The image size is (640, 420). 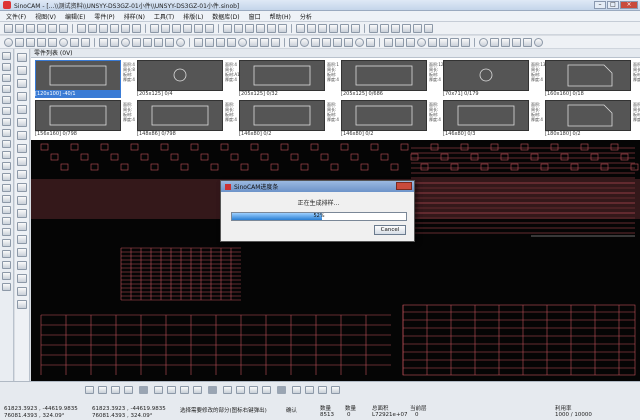 I want to click on menu-database: 数据库(D), so click(x=225, y=16).